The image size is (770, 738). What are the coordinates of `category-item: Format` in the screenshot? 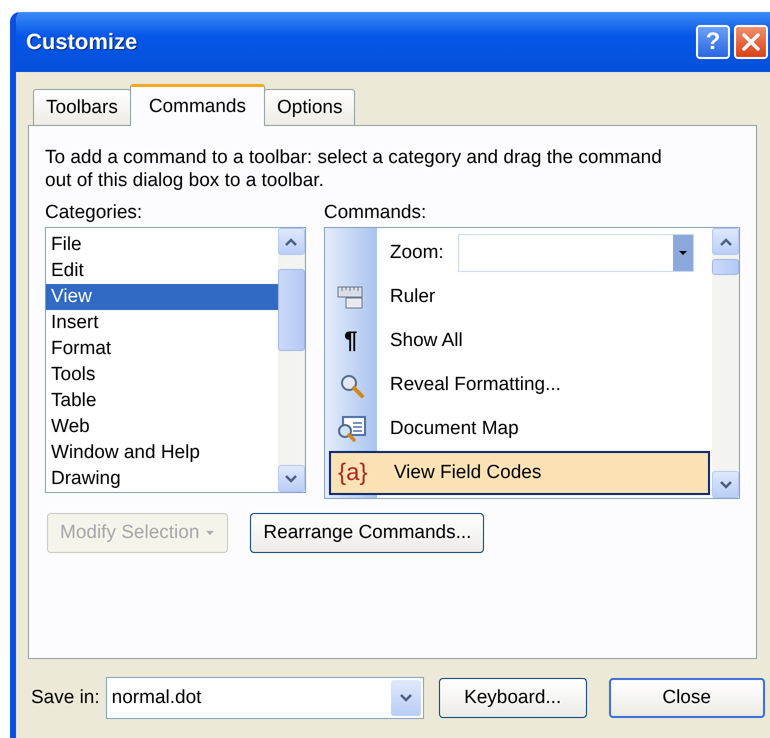 It's located at (162, 349).